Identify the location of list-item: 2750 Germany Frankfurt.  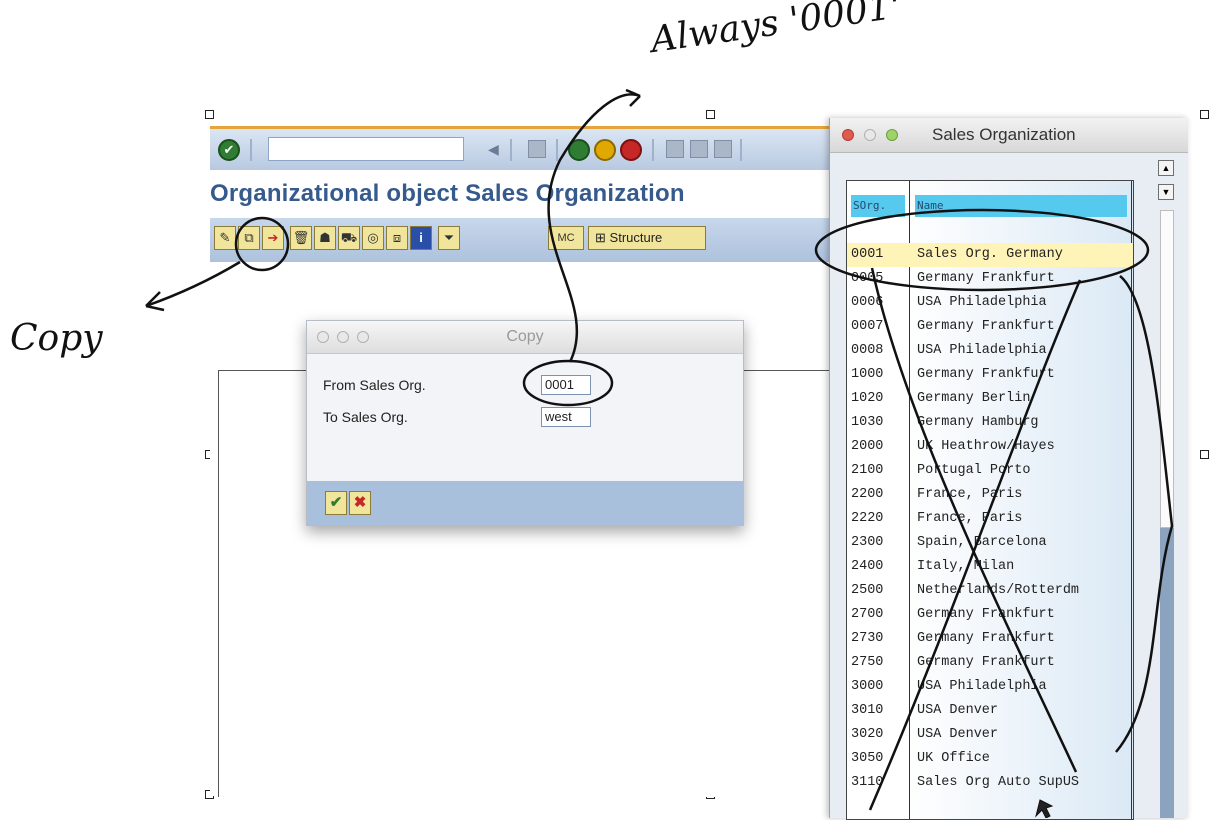
(990, 663).